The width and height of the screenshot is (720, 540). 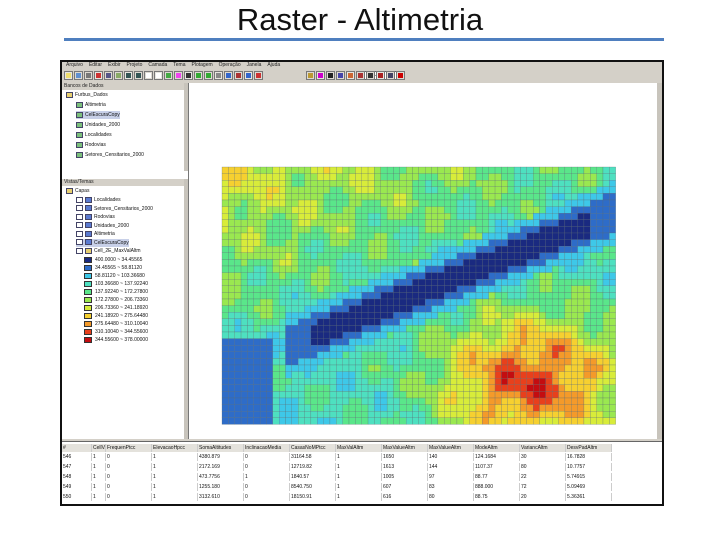 I want to click on menu-item: Editar, so click(x=95, y=65).